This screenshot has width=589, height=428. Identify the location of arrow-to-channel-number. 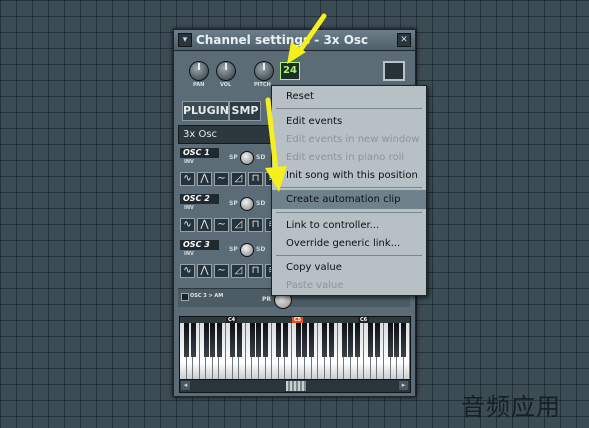
(307, 38).